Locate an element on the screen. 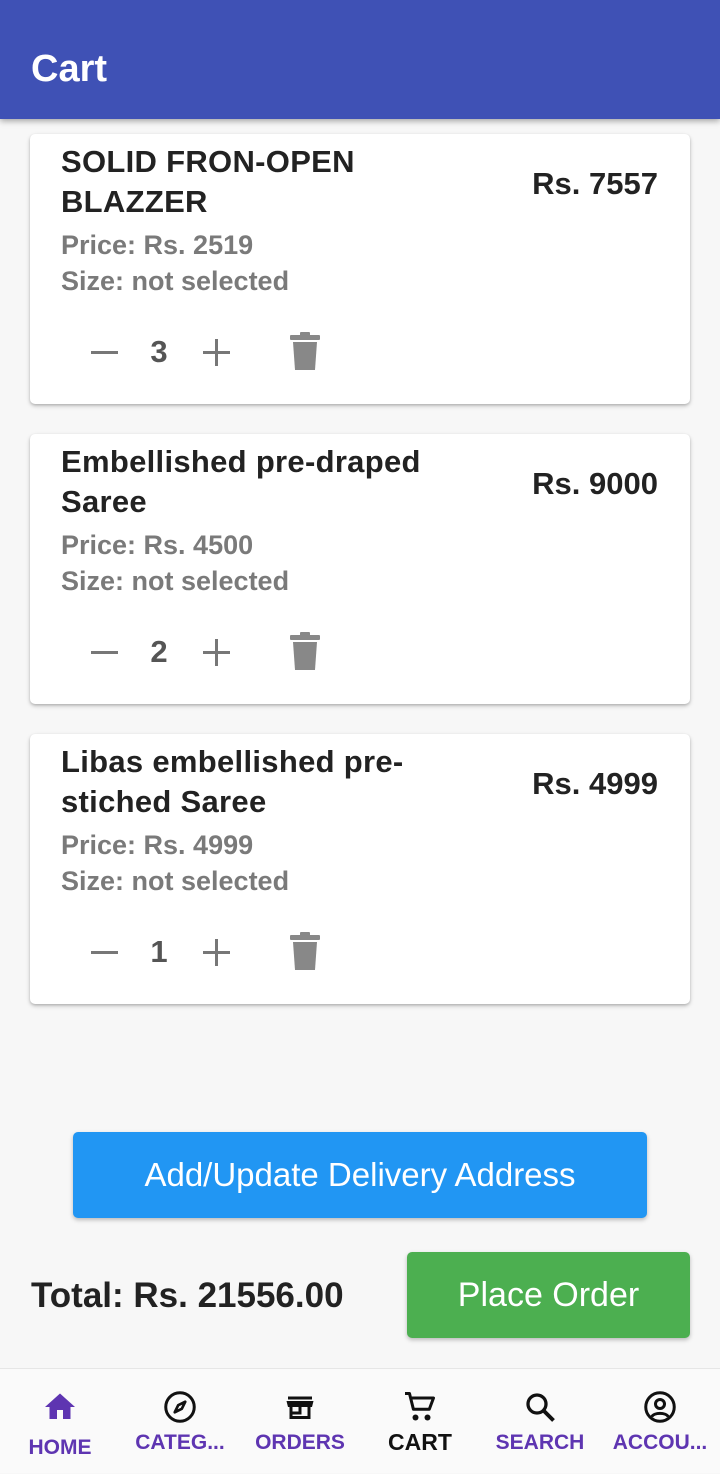 The image size is (720, 1474). cart-icon is located at coordinates (420, 1406).